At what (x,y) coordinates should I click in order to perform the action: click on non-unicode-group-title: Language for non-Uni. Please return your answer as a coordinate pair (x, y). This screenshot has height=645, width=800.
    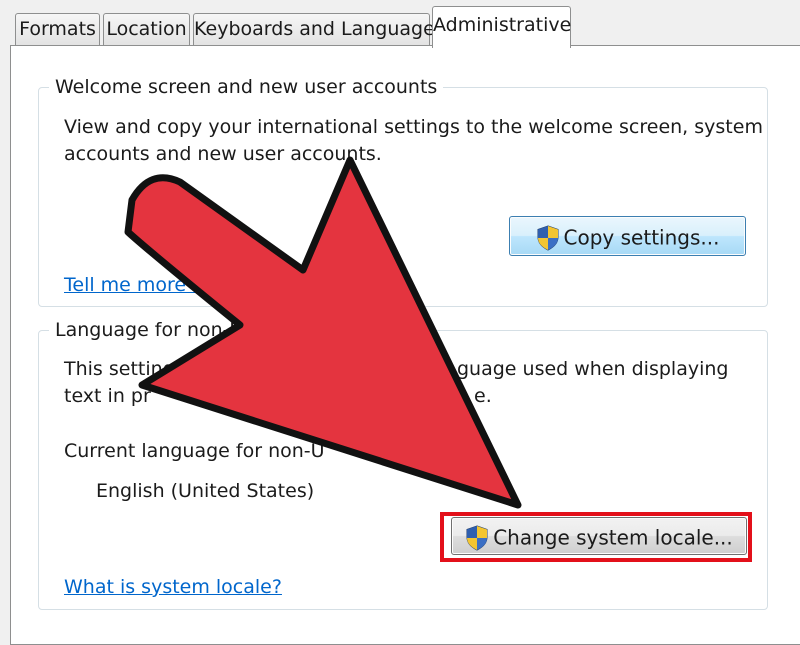
    Looking at the image, I should click on (158, 330).